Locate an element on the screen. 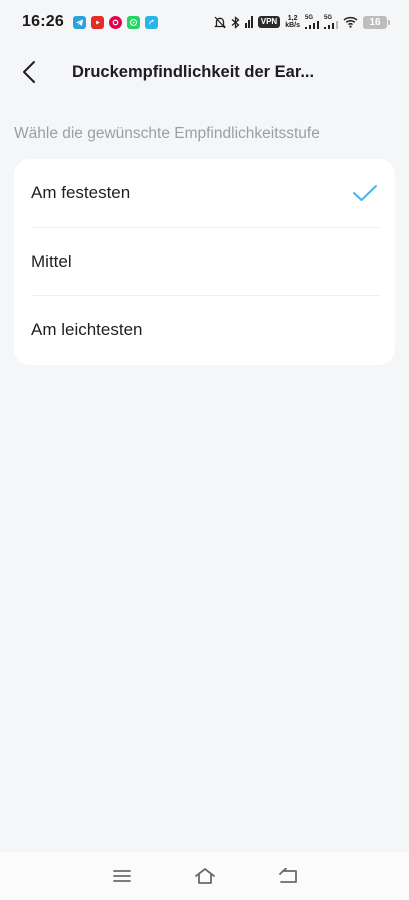  bluetooth-icon is located at coordinates (235, 22).